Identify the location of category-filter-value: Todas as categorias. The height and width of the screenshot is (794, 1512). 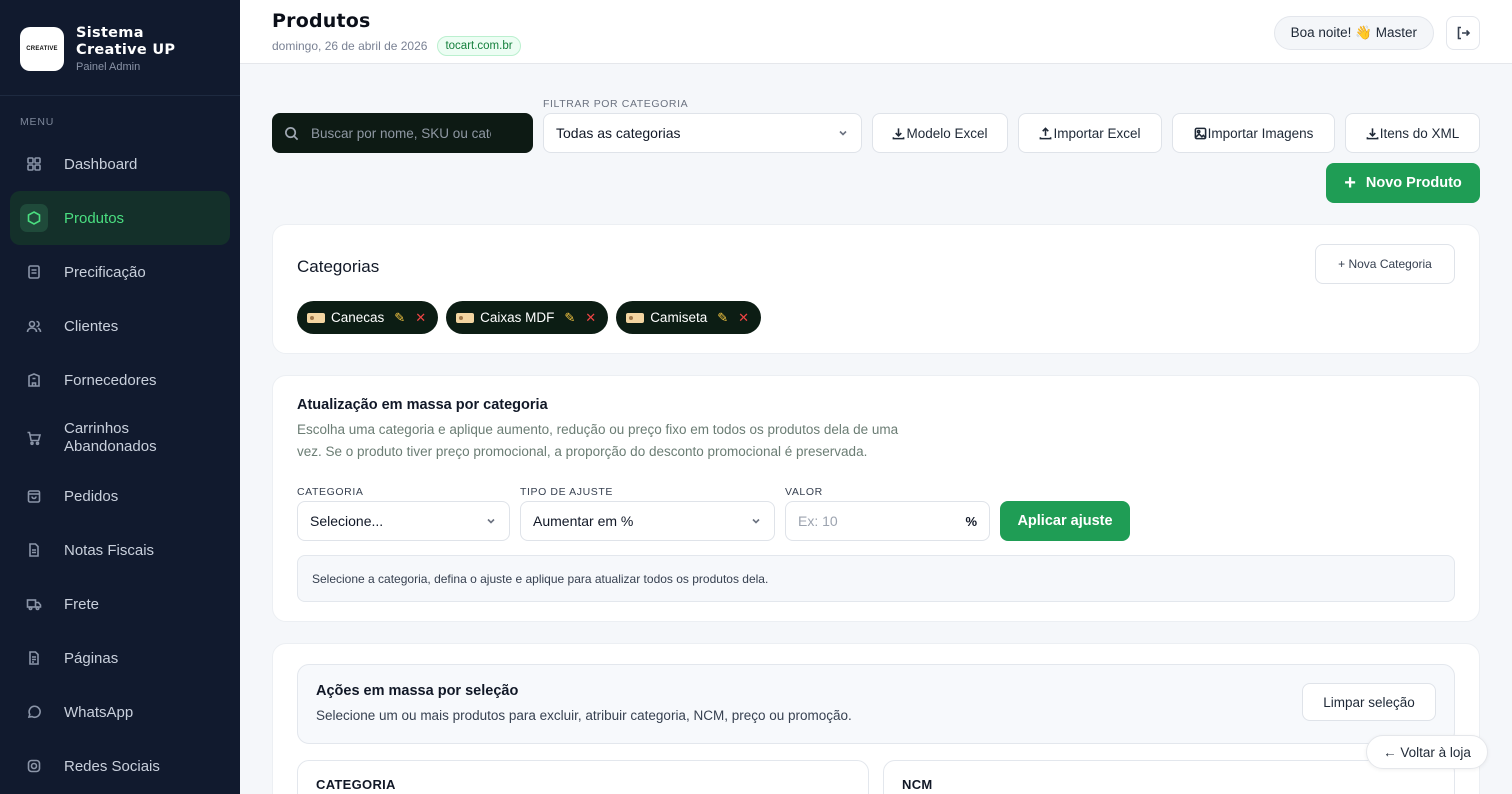
(618, 133).